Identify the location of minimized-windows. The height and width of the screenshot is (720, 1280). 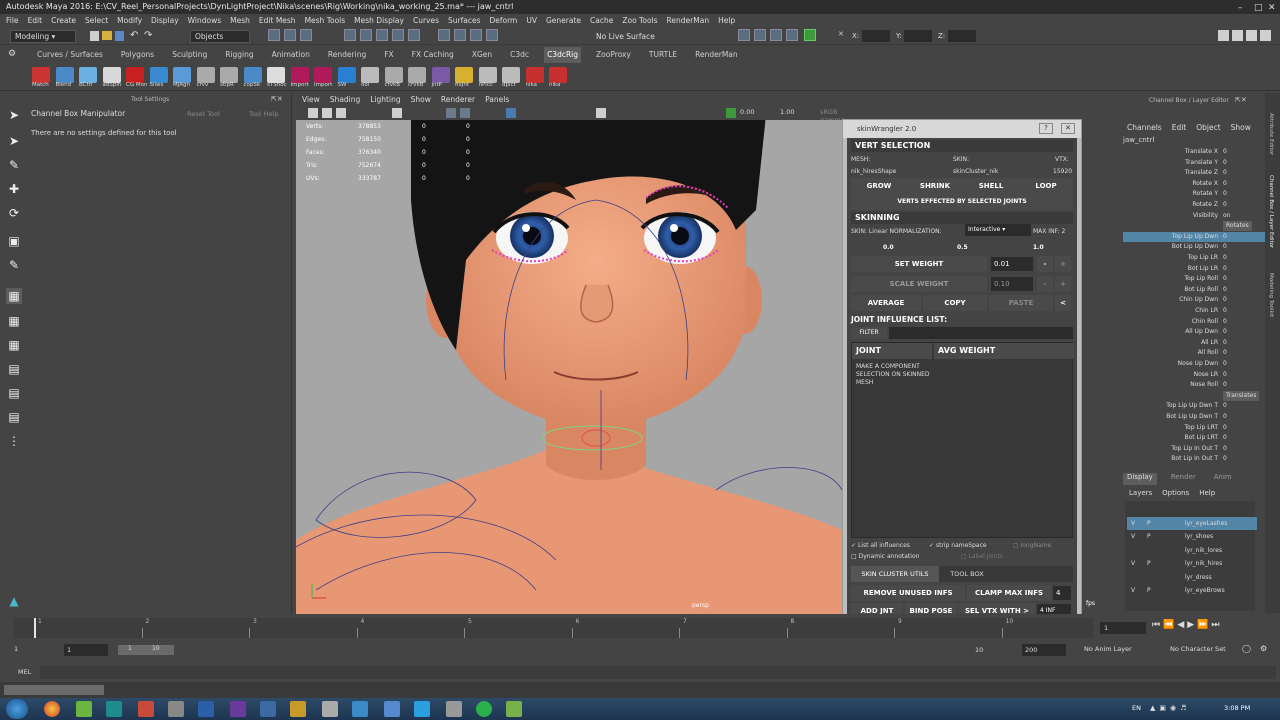
(54, 690).